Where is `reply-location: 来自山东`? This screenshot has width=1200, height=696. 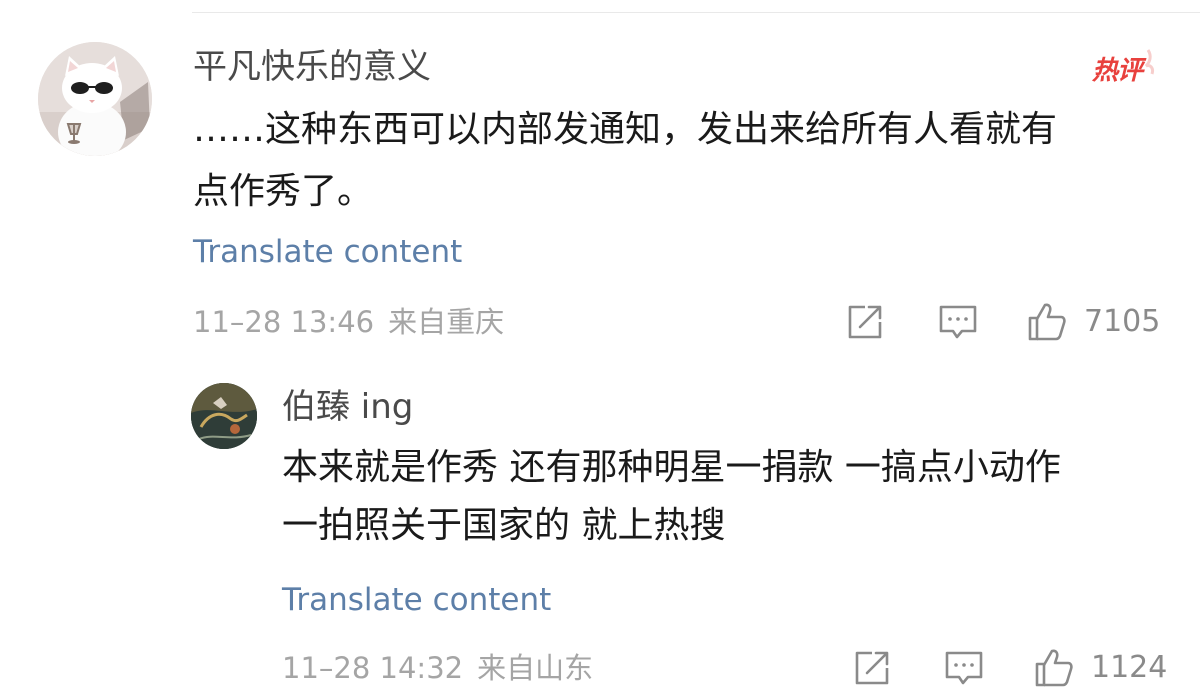 reply-location: 来自山东 is located at coordinates (535, 668).